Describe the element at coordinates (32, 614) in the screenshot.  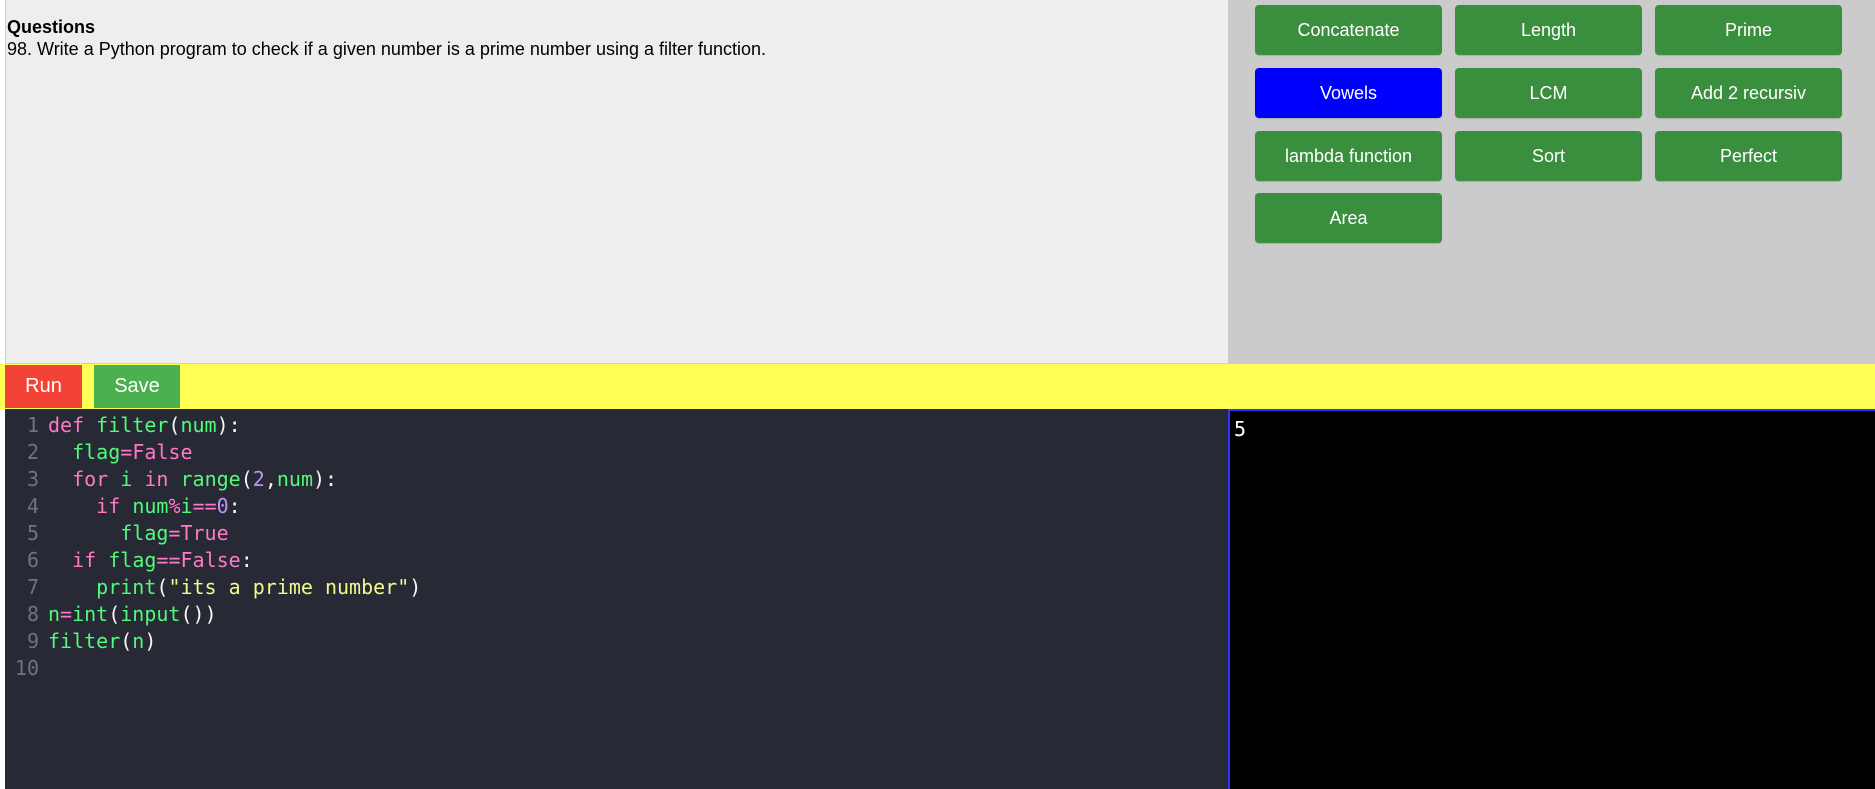
I see `line-number: 8` at that location.